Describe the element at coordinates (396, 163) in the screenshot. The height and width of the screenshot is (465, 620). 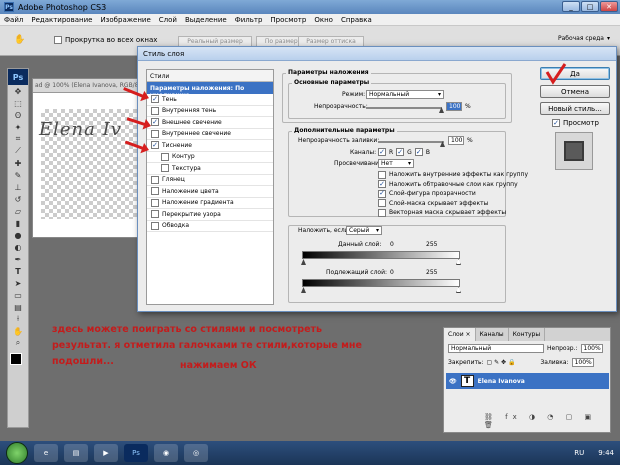
I see `knockout-select: Нет ▾` at that location.